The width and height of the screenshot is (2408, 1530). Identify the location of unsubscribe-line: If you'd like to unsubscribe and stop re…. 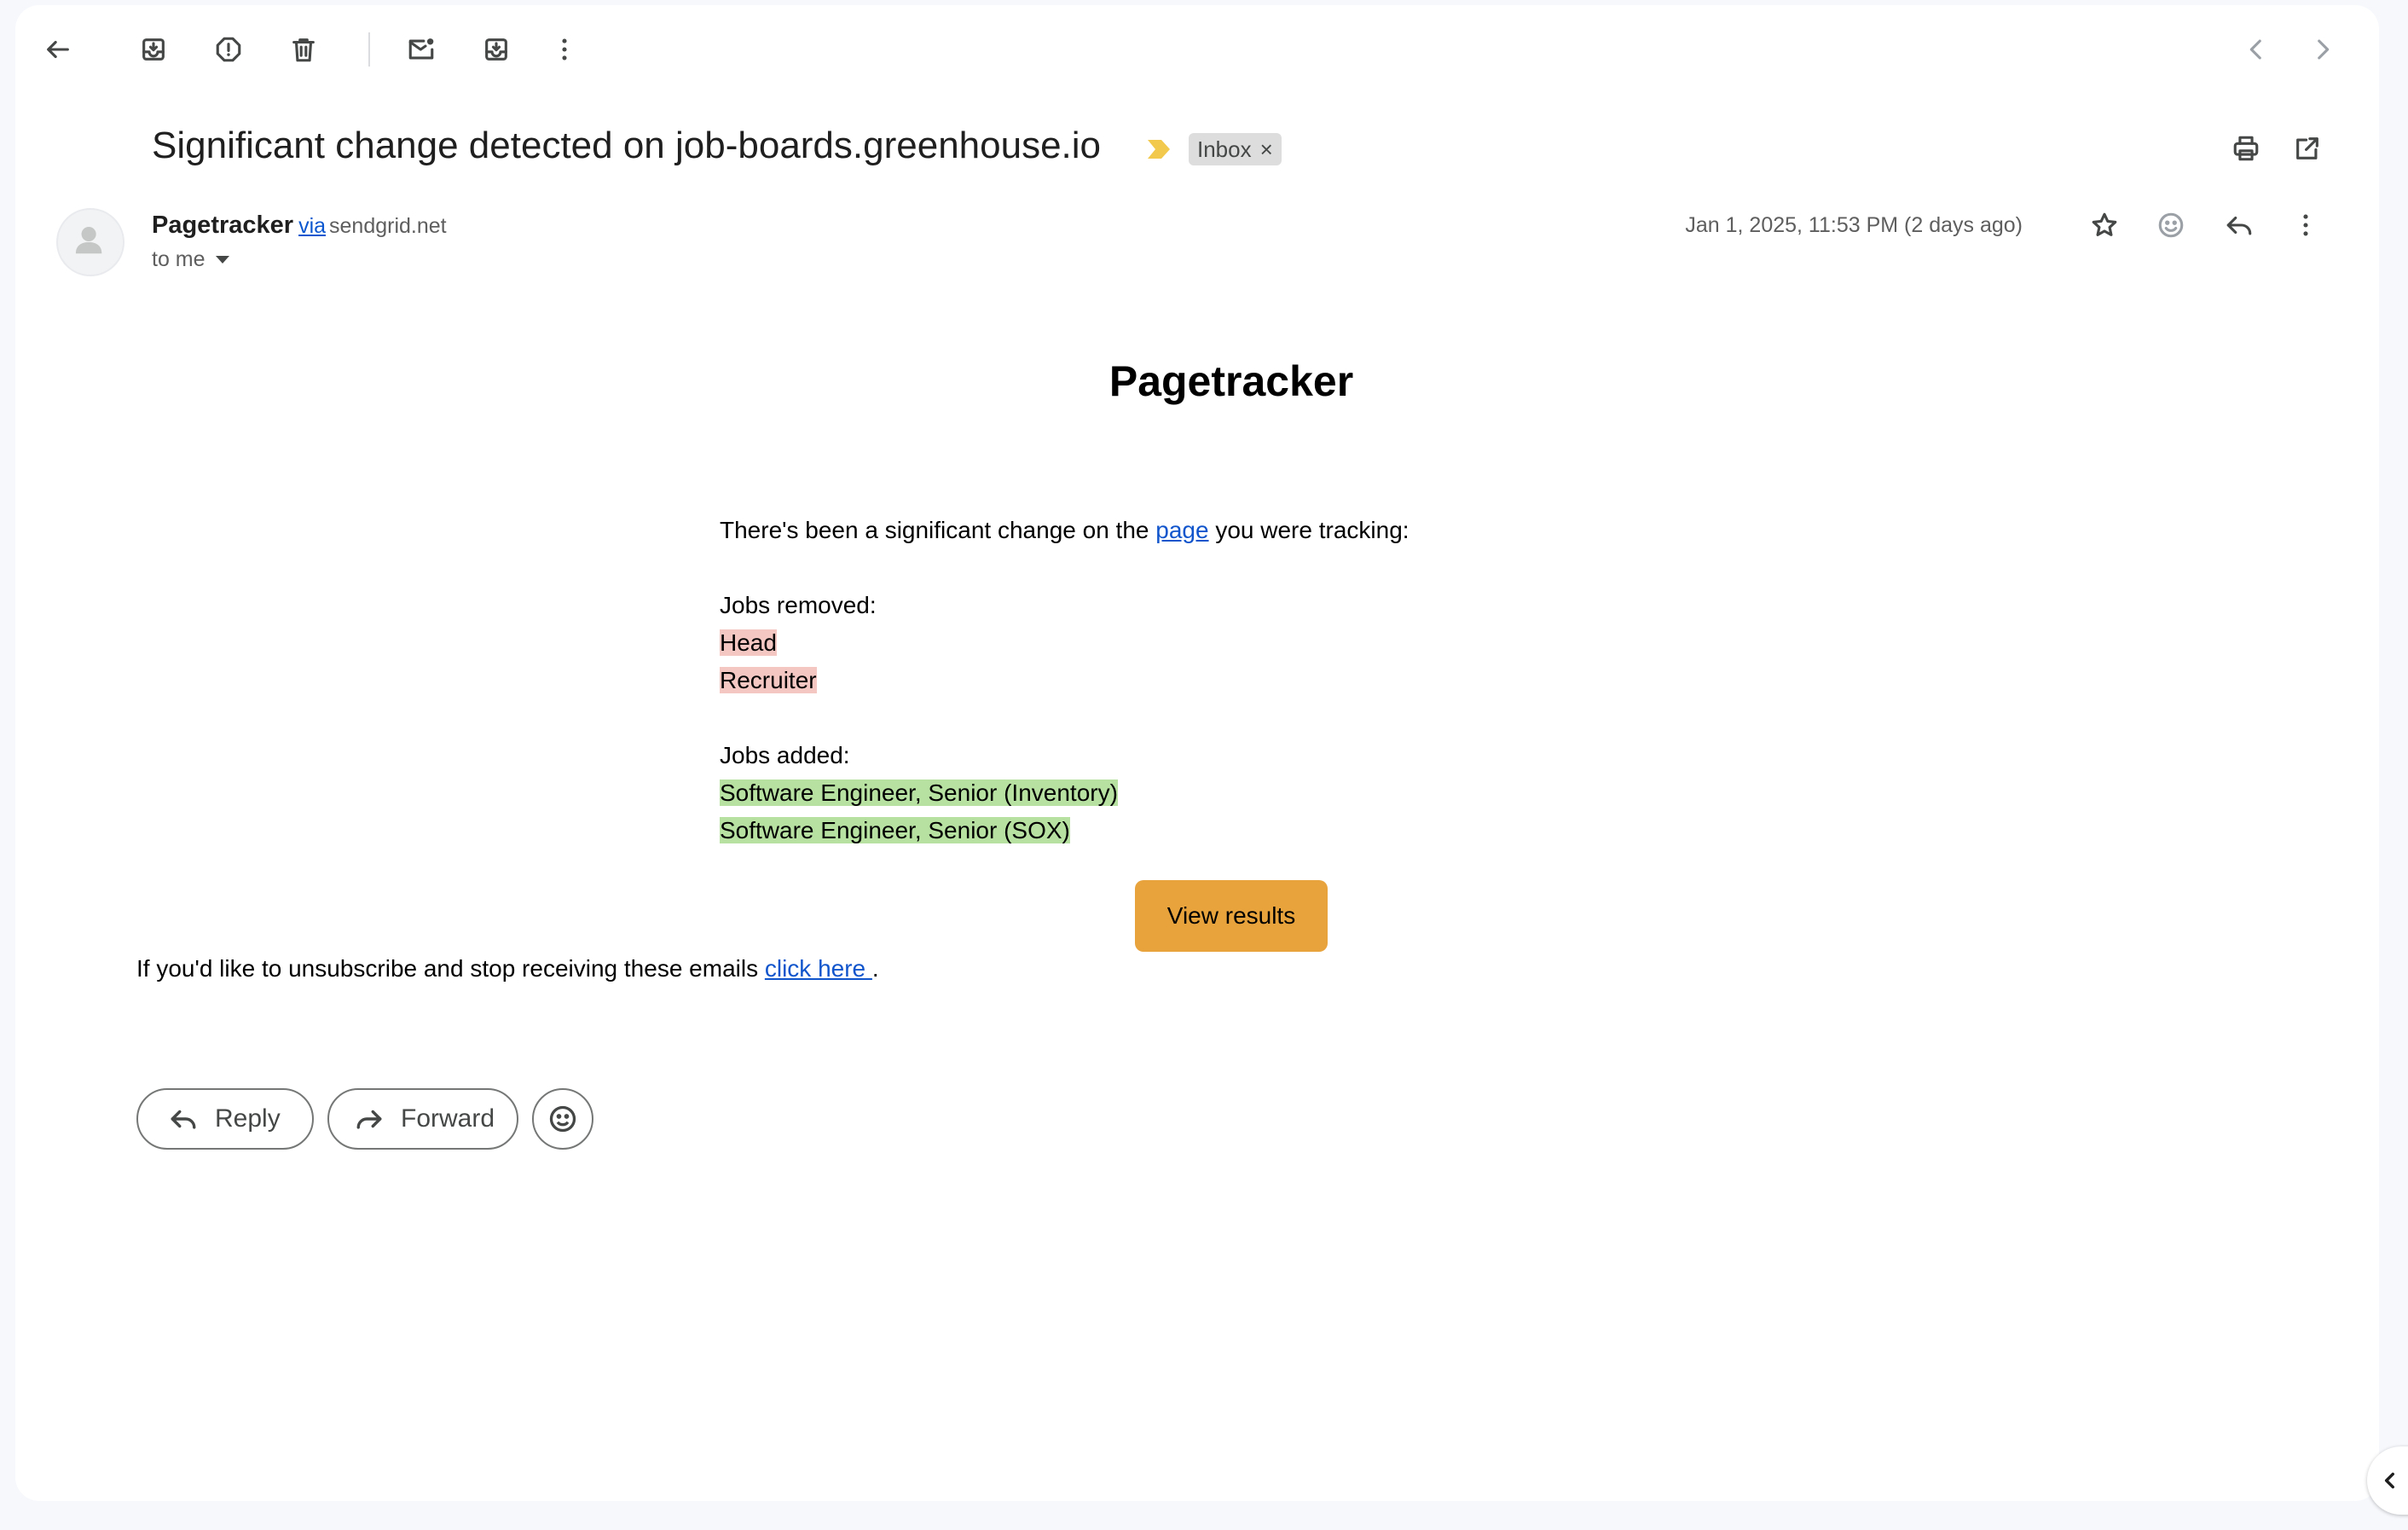
(507, 969).